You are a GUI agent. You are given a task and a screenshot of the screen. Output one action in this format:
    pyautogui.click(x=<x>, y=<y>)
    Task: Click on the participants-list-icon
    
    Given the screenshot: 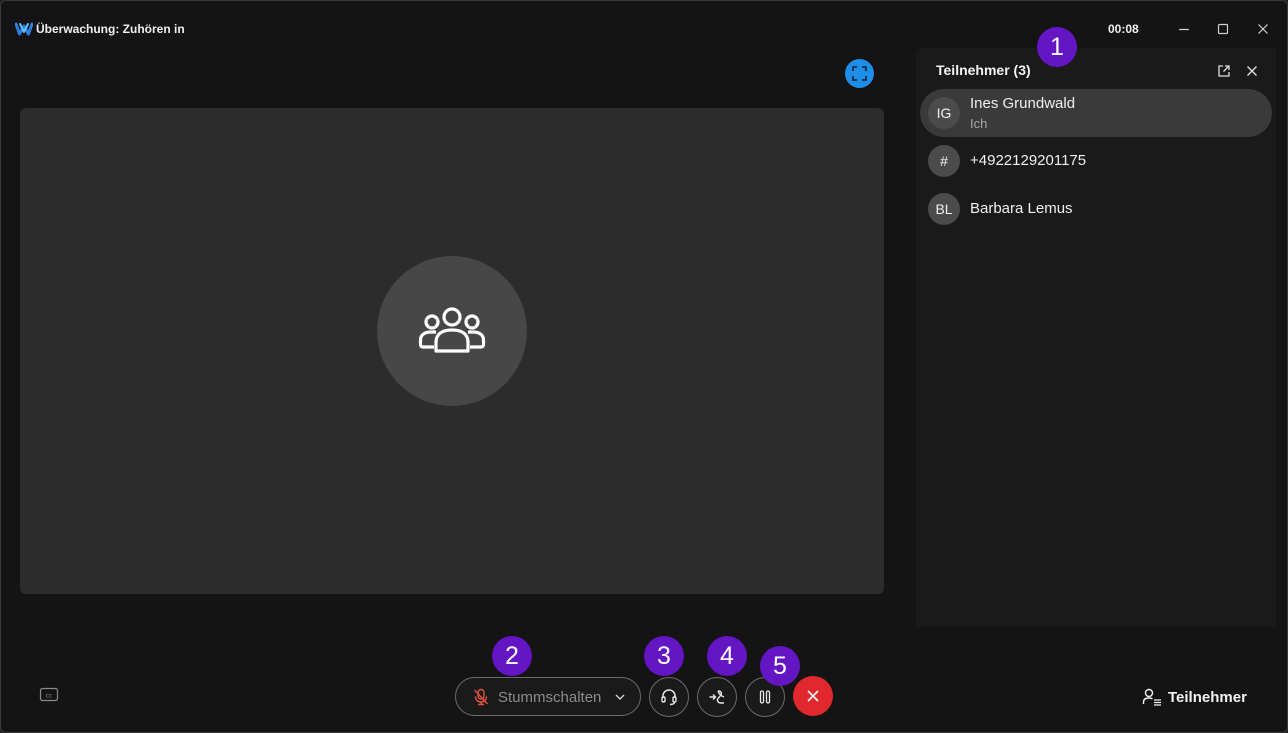 What is the action you would take?
    pyautogui.click(x=1151, y=697)
    